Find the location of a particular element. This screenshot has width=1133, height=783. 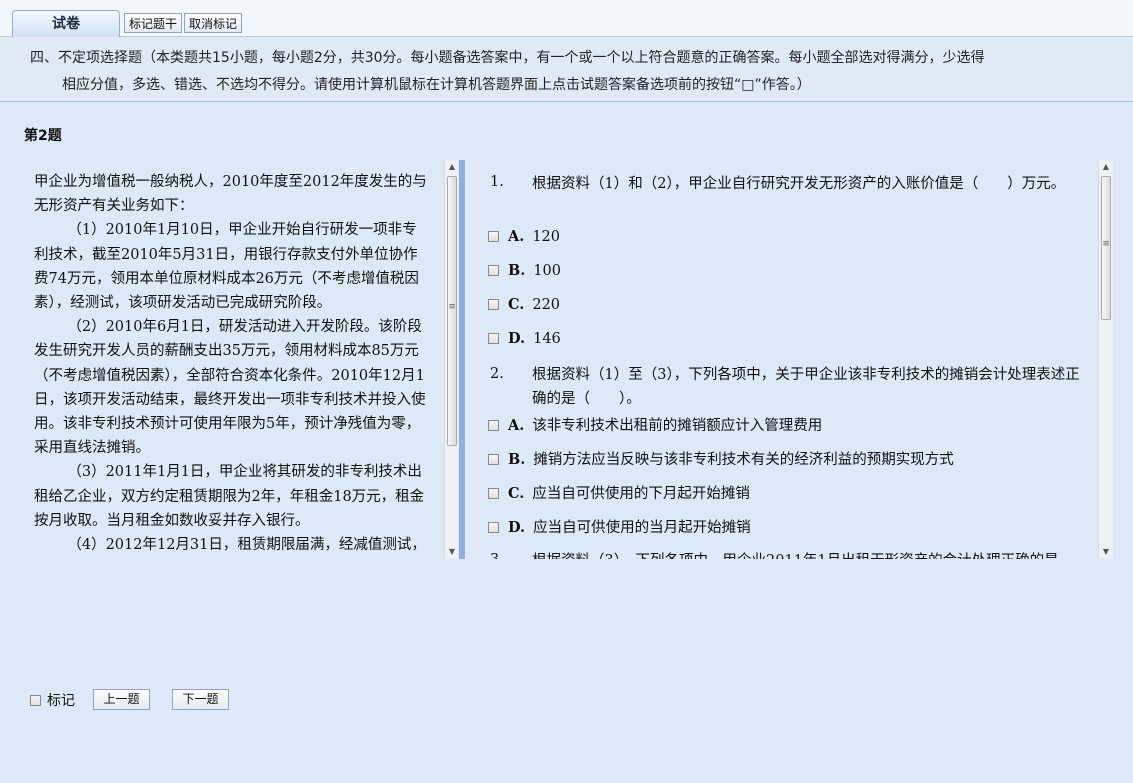

questions-scroll-thumb: ≡ is located at coordinates (1106, 248).